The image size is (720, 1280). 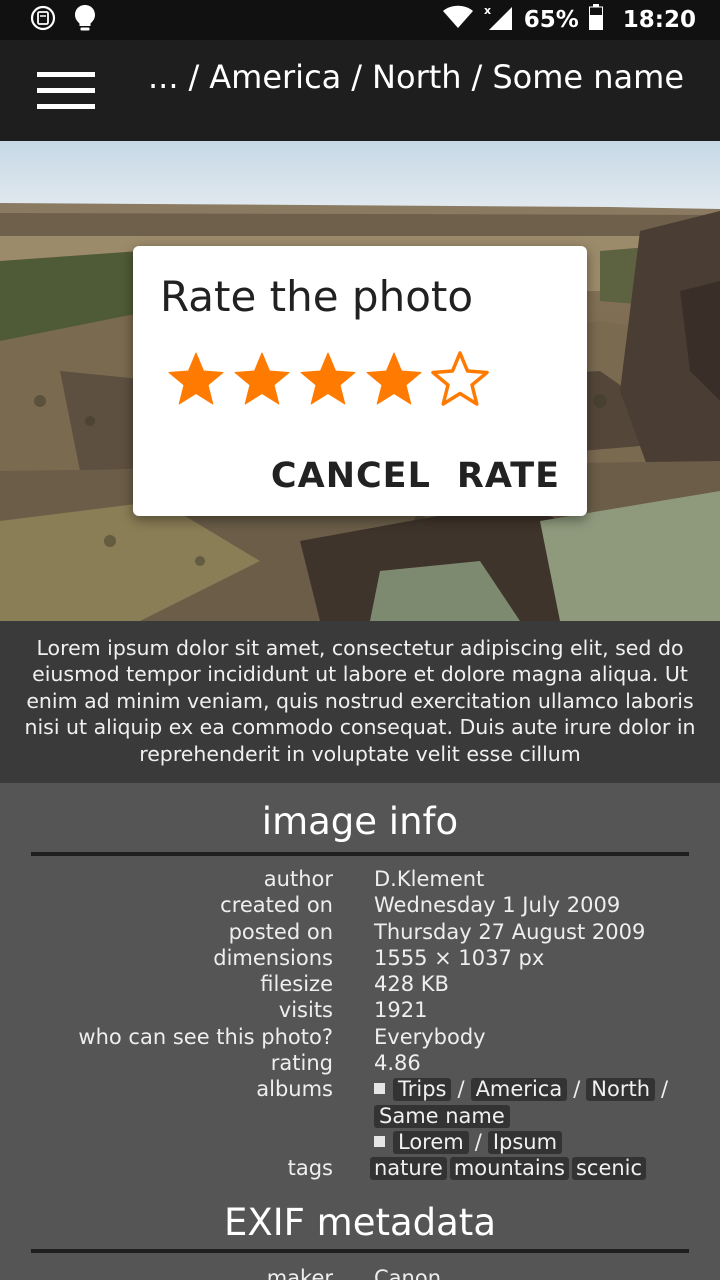 I want to click on info-key: author, so click(x=298, y=879).